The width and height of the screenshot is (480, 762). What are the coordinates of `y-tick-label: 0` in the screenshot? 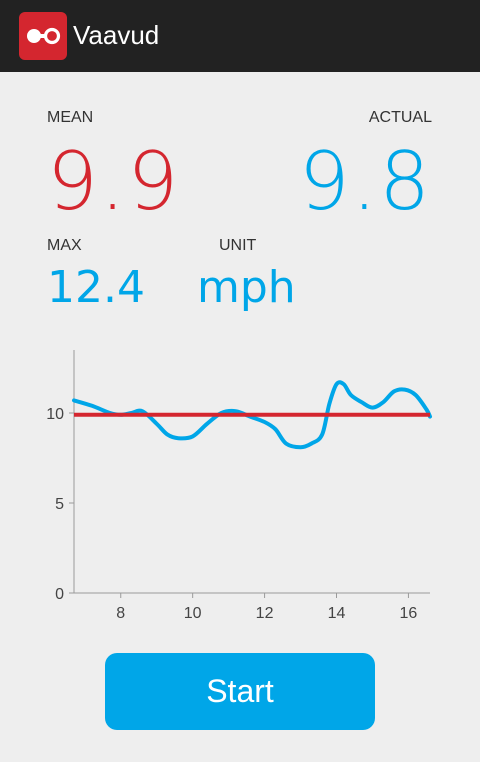 It's located at (59, 594).